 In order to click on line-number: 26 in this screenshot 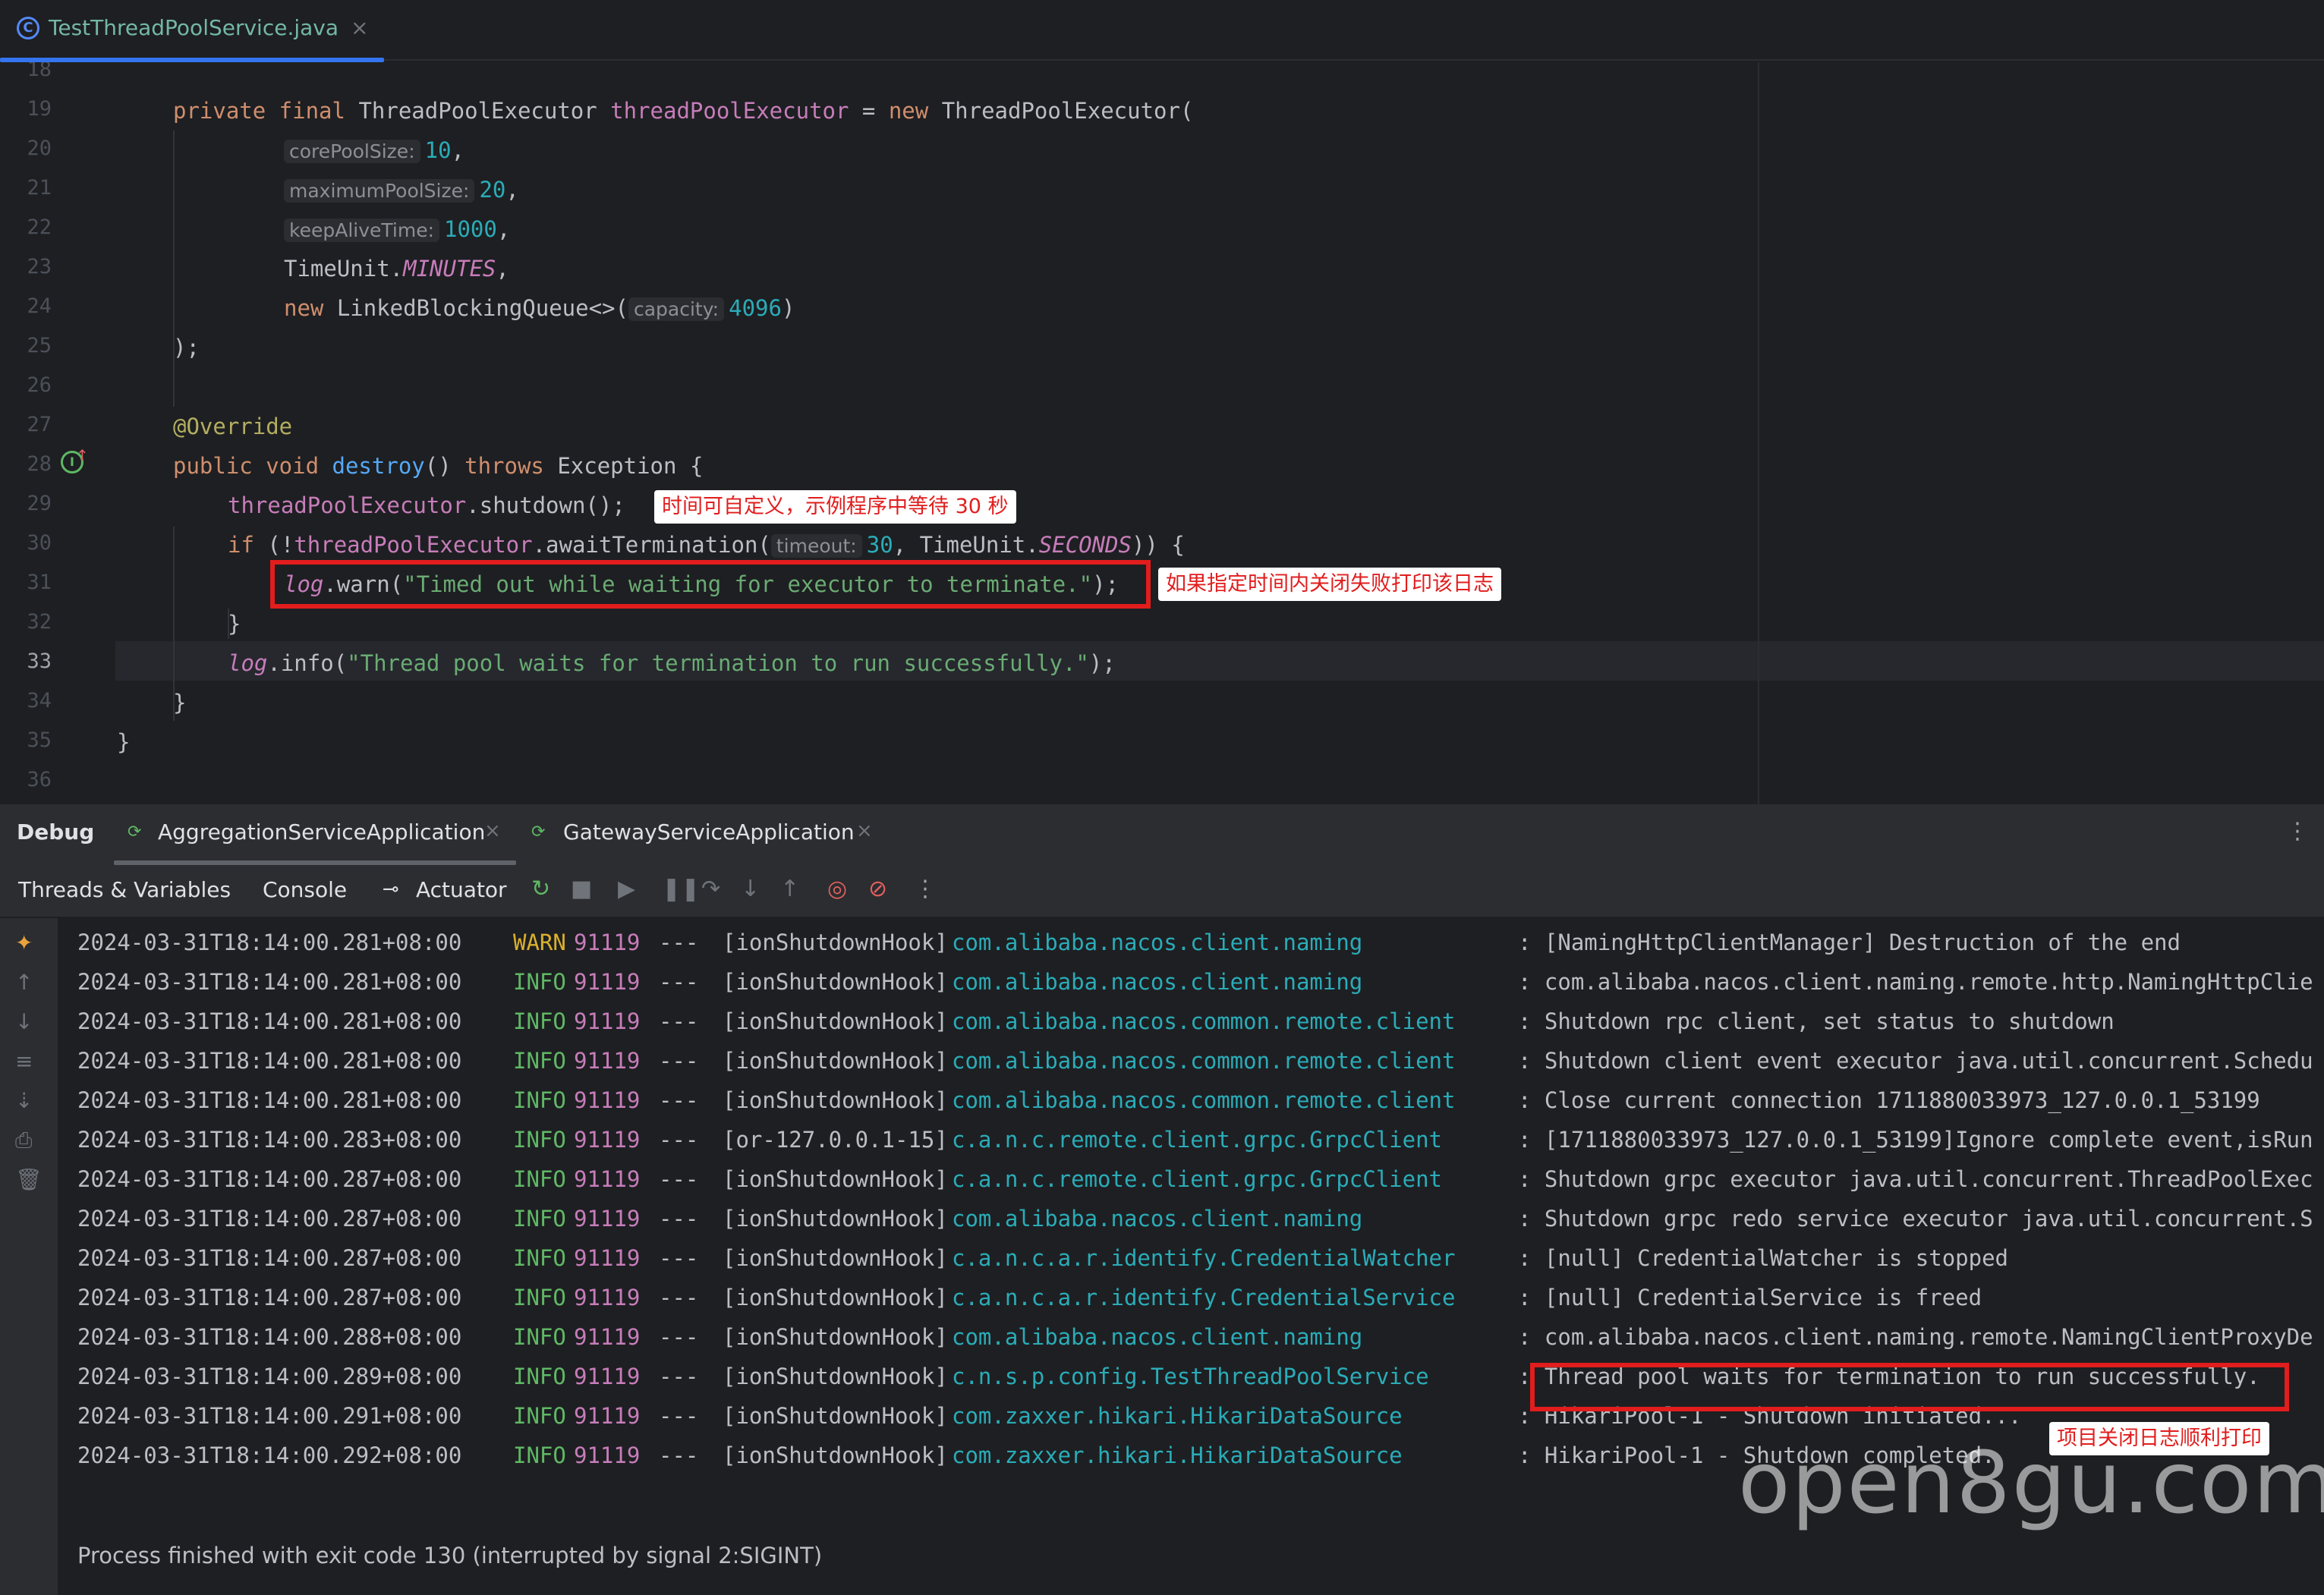, I will do `click(40, 385)`.